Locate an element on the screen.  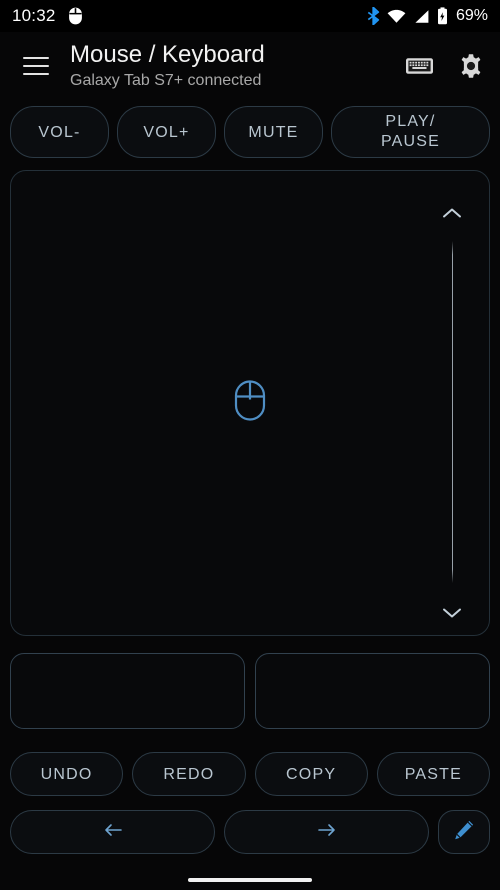
mouse-button-row is located at coordinates (250, 691).